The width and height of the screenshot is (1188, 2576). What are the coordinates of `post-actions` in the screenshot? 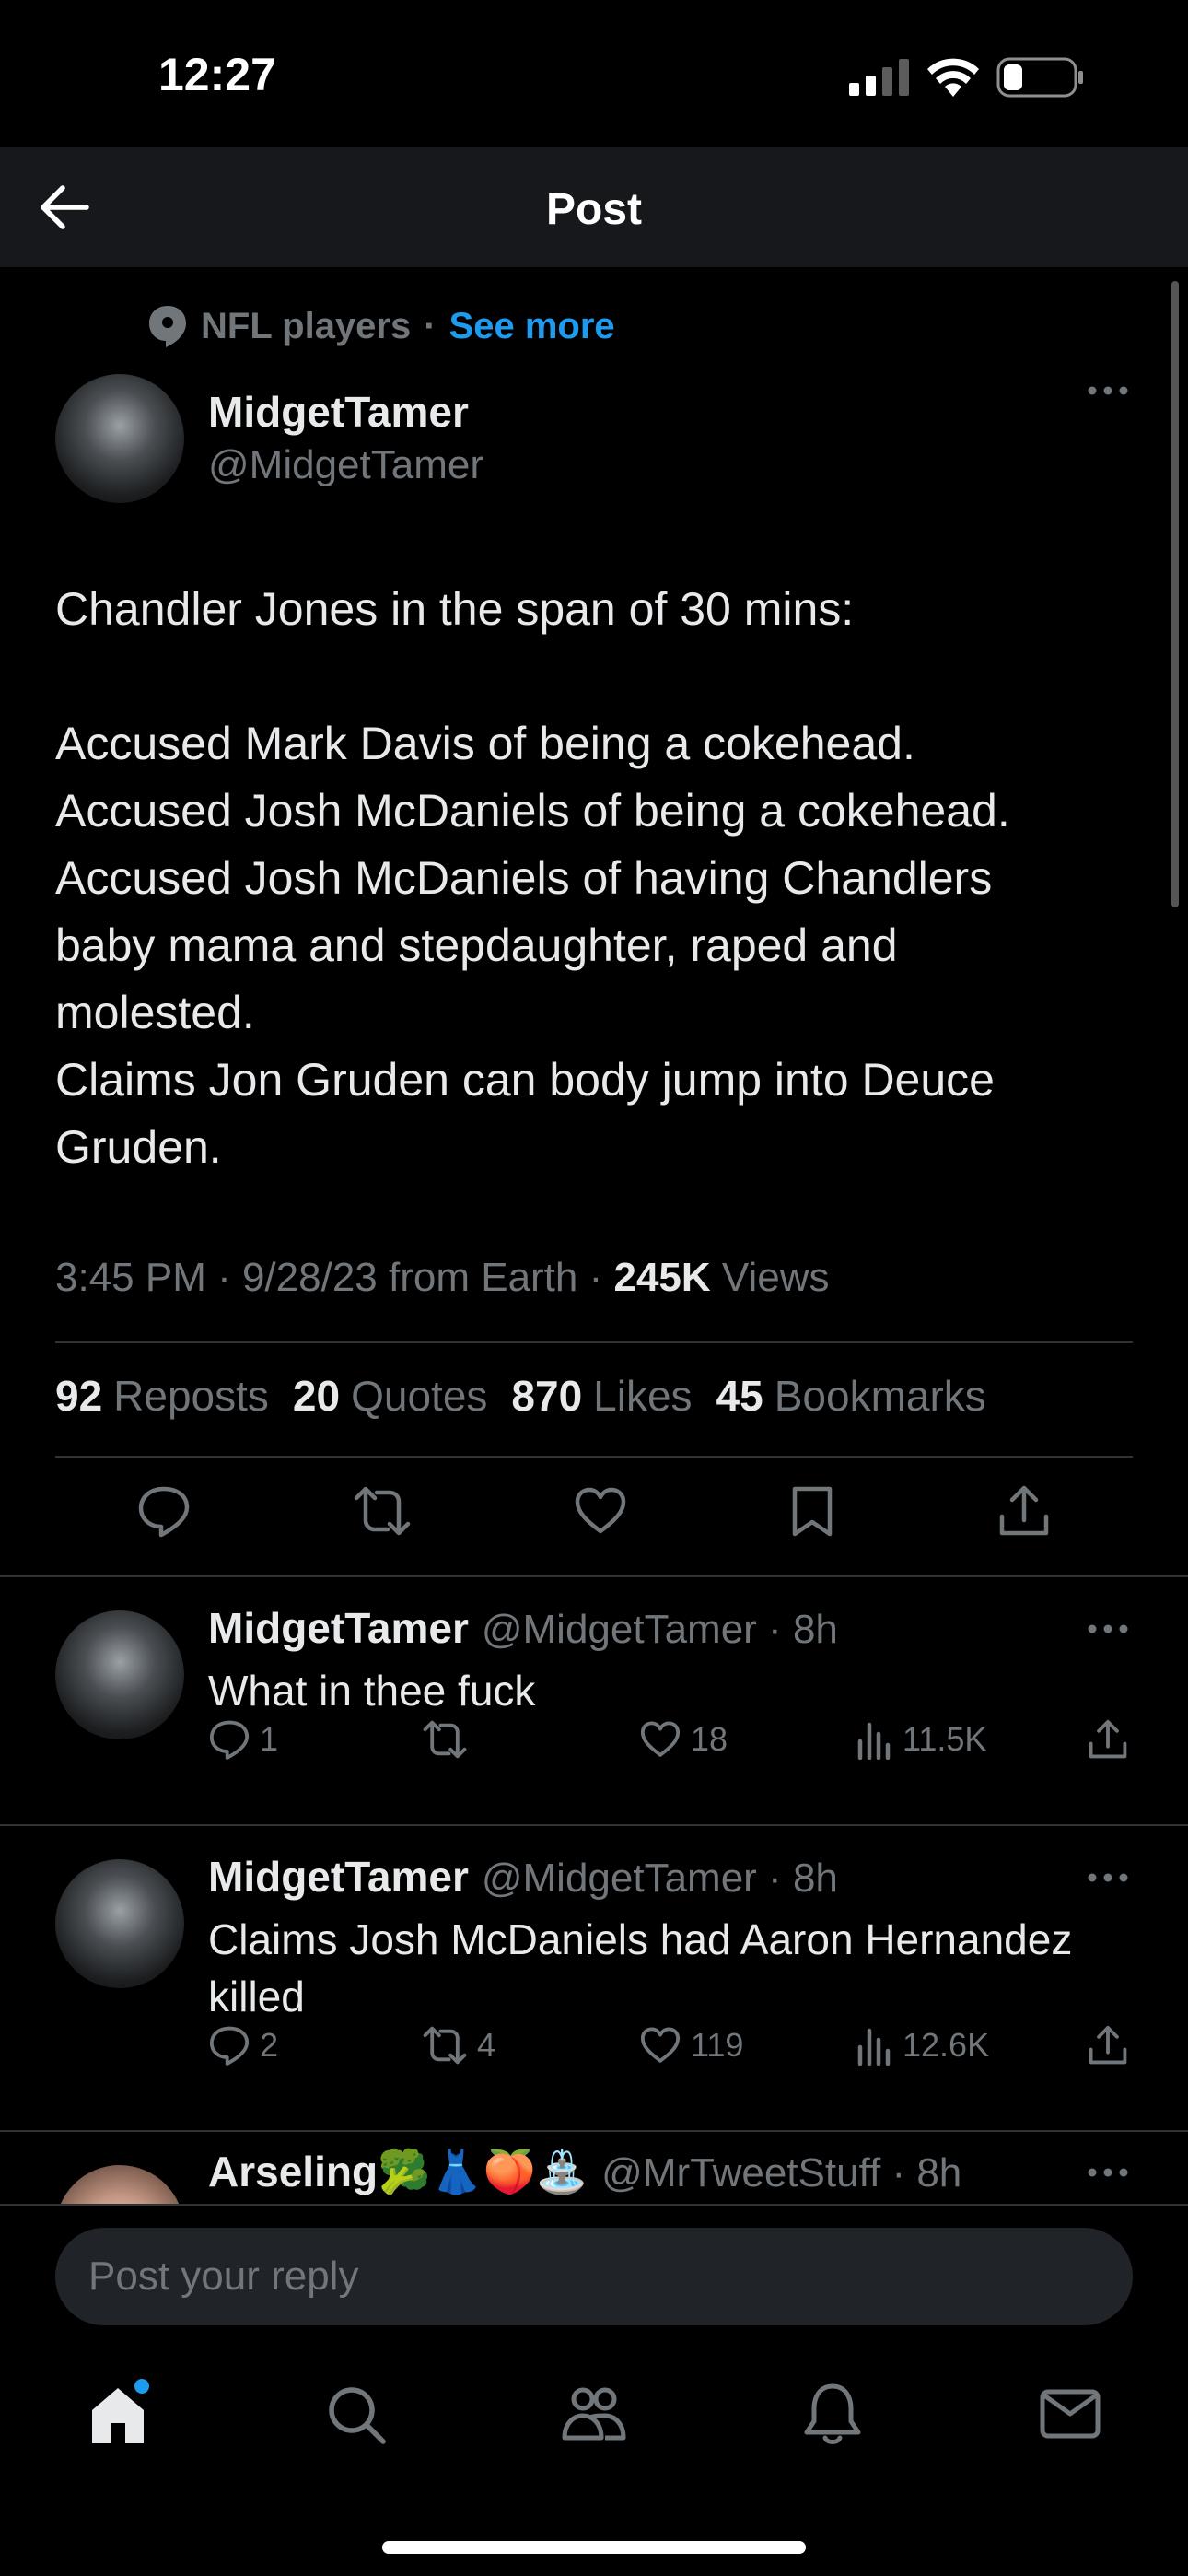 It's located at (594, 1511).